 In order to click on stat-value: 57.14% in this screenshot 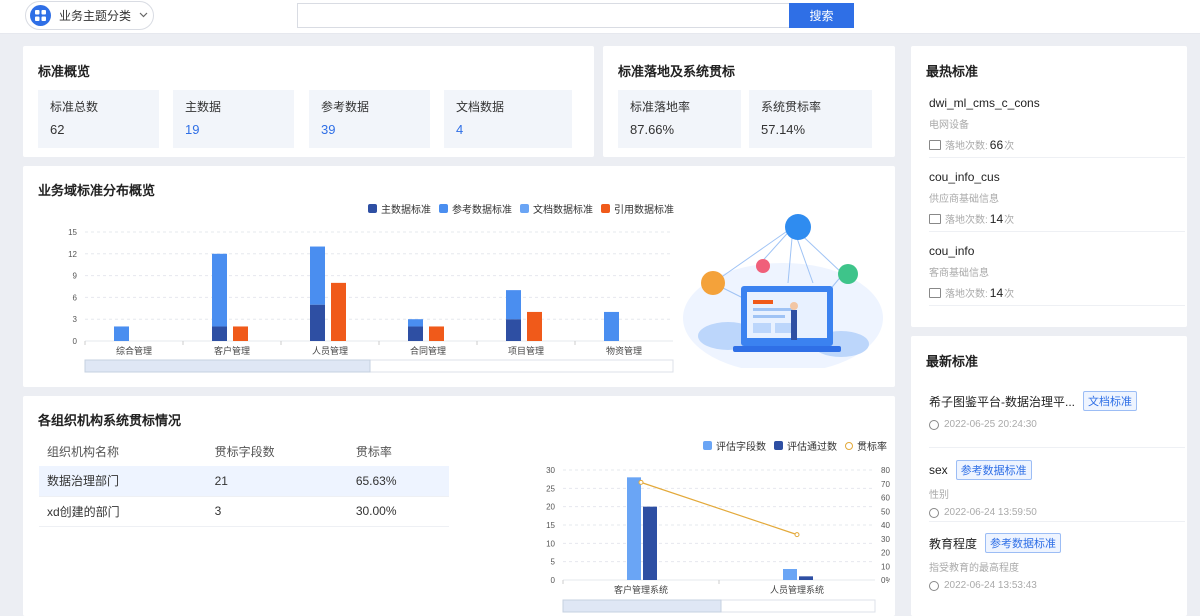, I will do `click(783, 129)`.